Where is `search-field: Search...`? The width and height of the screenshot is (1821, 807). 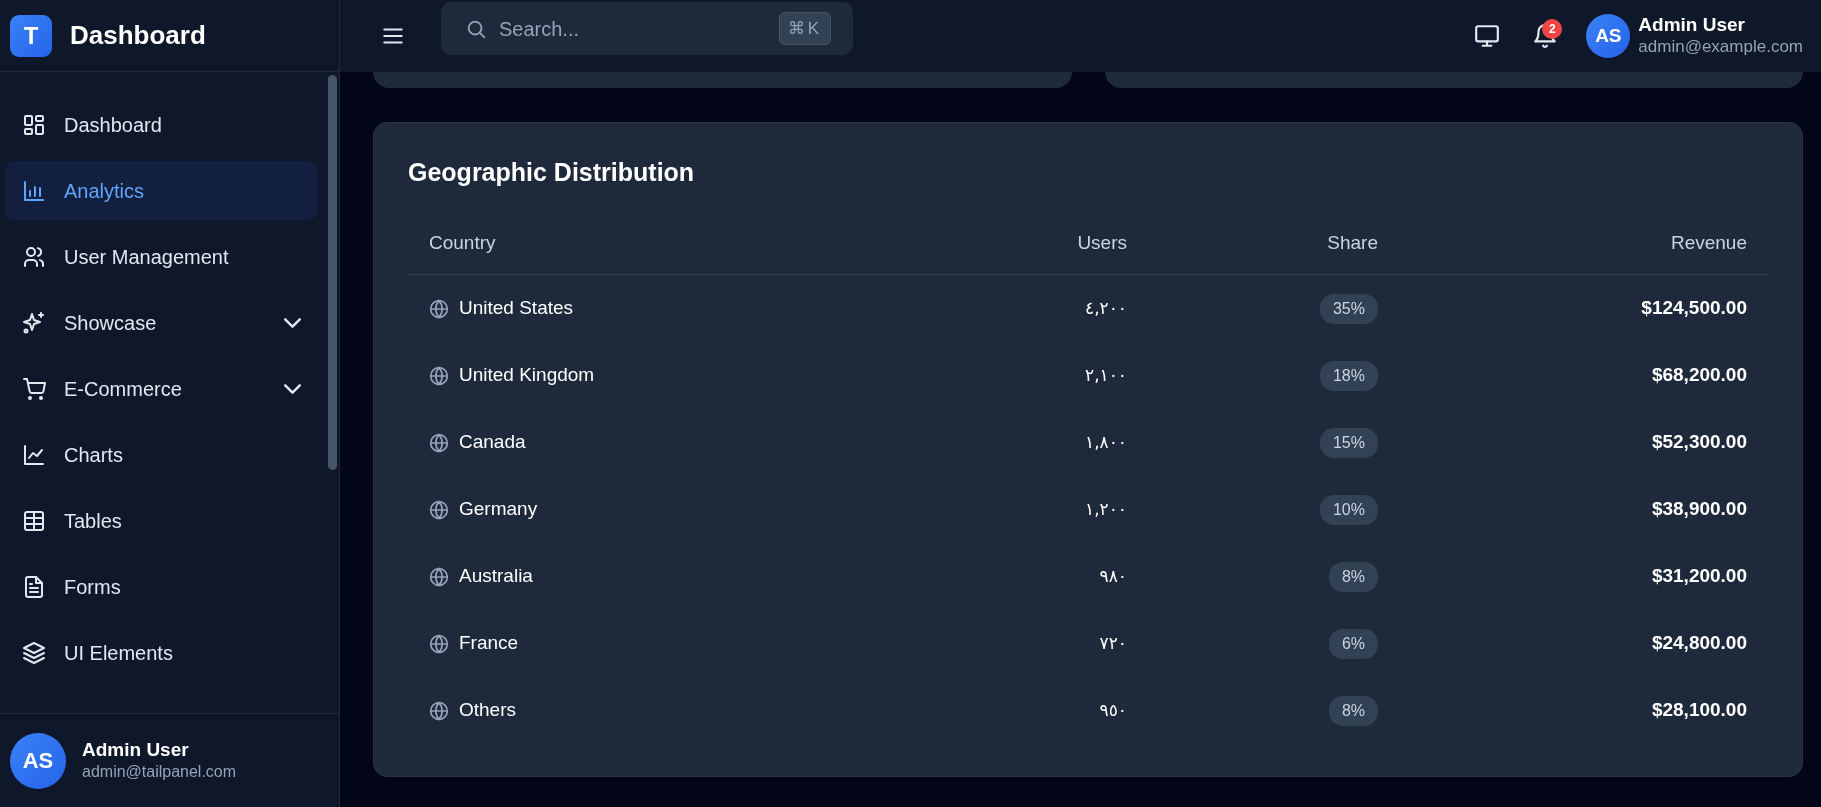
search-field: Search... is located at coordinates (633, 28).